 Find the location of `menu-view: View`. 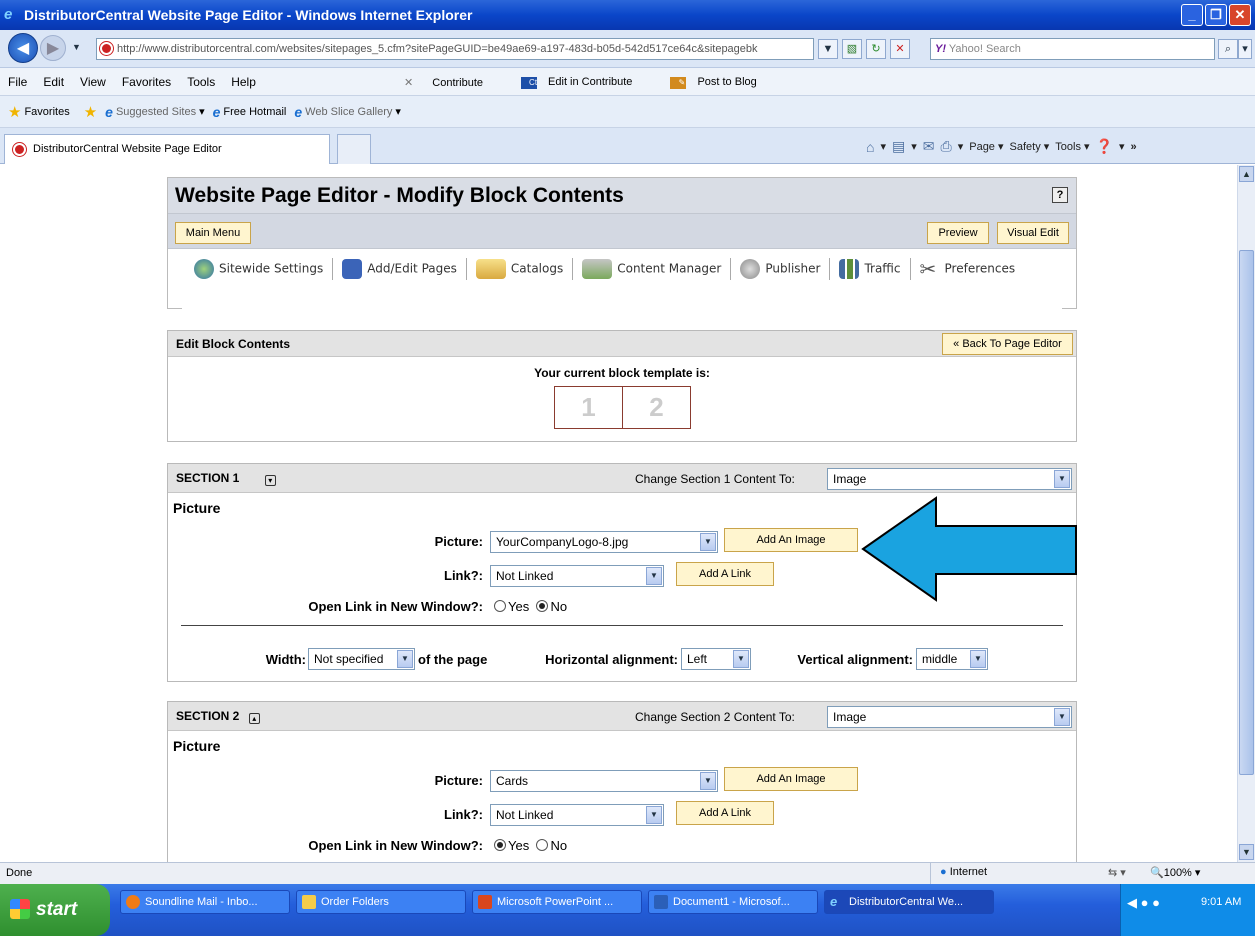

menu-view: View is located at coordinates (93, 82).